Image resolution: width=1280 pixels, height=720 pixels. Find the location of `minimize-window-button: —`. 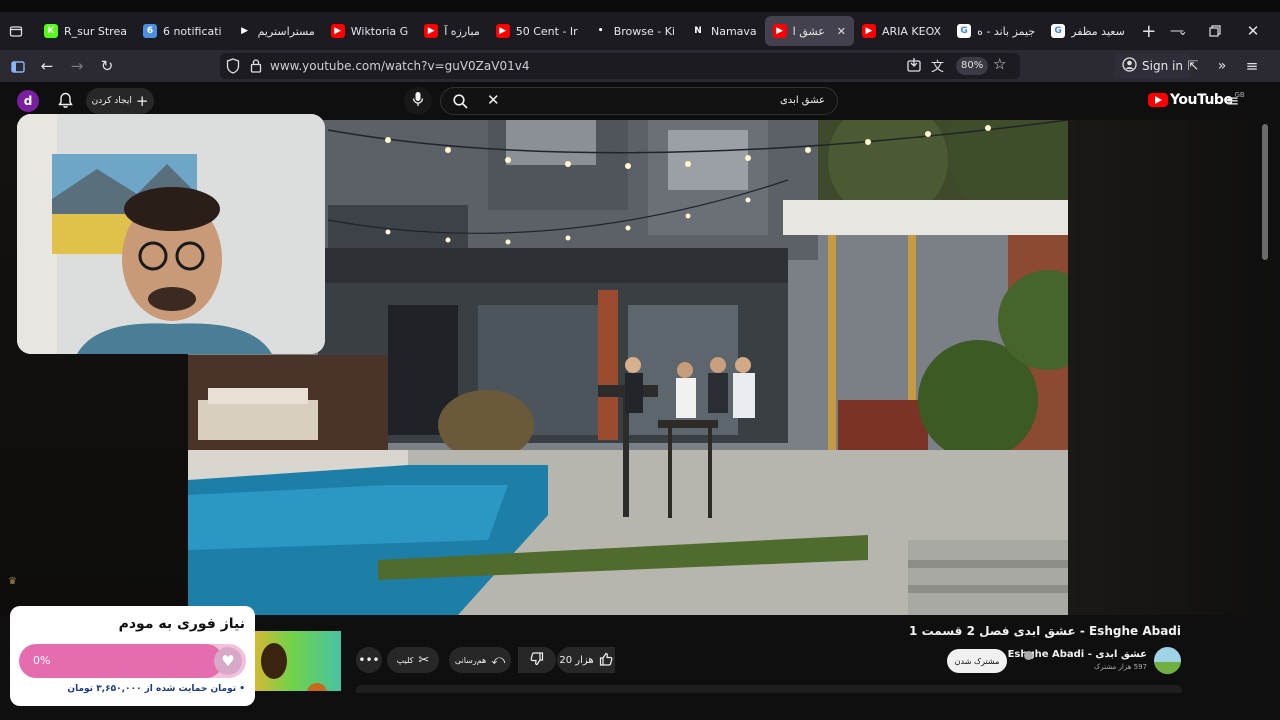

minimize-window-button: — is located at coordinates (1177, 31).